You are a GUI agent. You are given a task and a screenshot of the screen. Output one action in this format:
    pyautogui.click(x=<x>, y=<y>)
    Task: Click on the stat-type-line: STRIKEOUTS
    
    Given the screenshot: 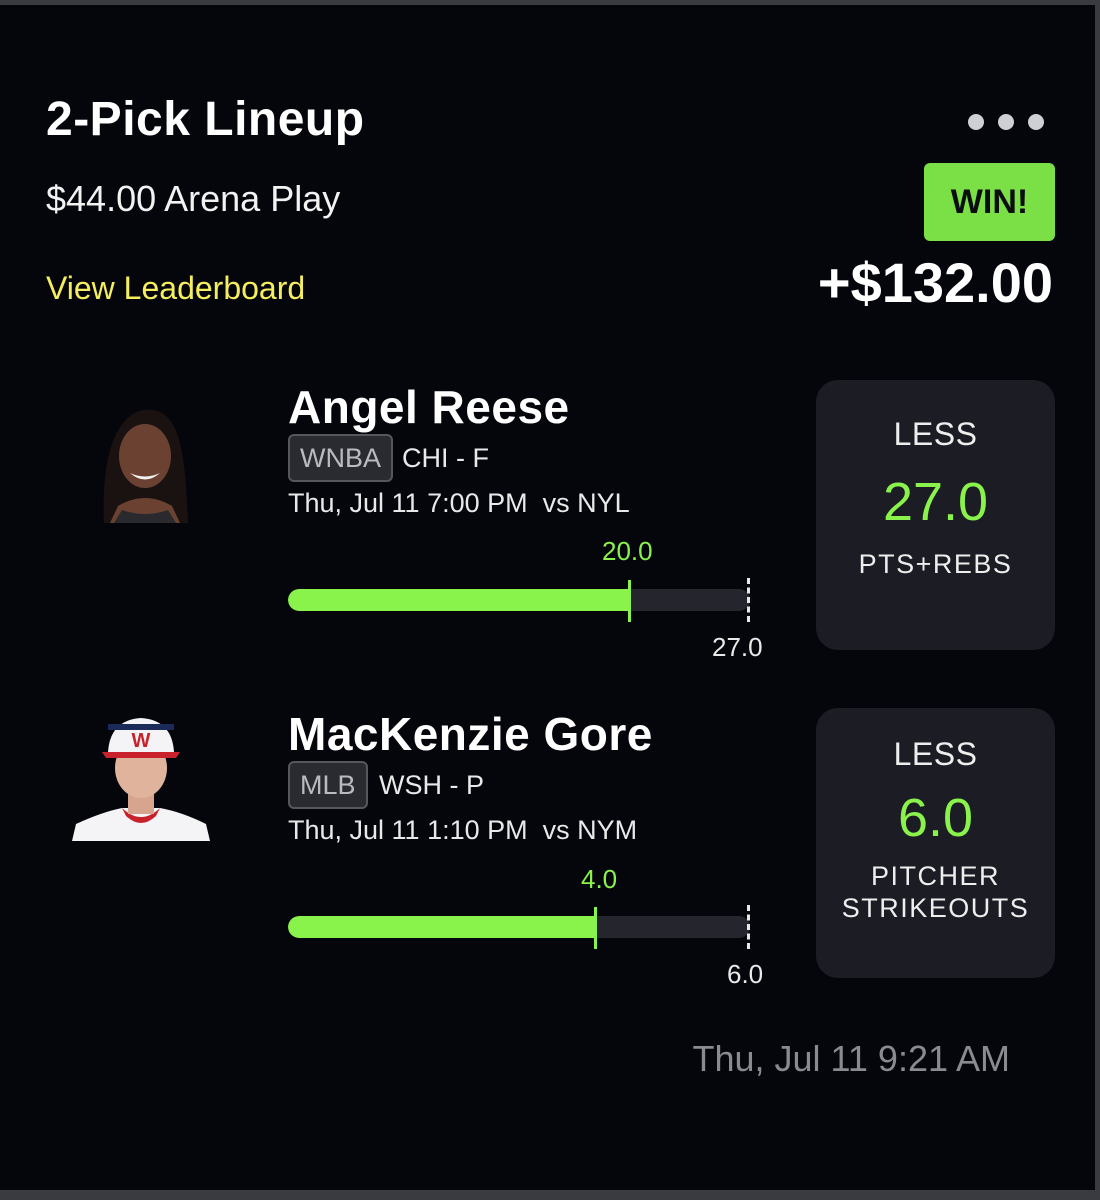 What is the action you would take?
    pyautogui.click(x=935, y=907)
    